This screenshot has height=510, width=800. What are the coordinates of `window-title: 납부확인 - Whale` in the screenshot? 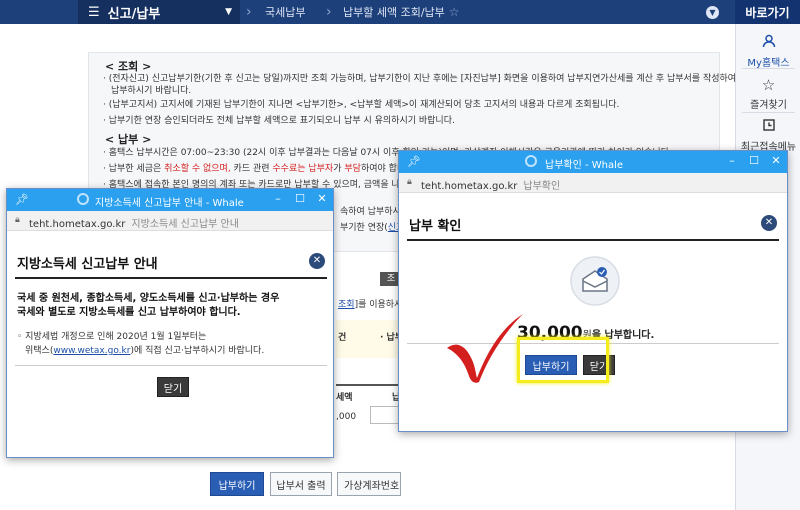 It's located at (584, 165).